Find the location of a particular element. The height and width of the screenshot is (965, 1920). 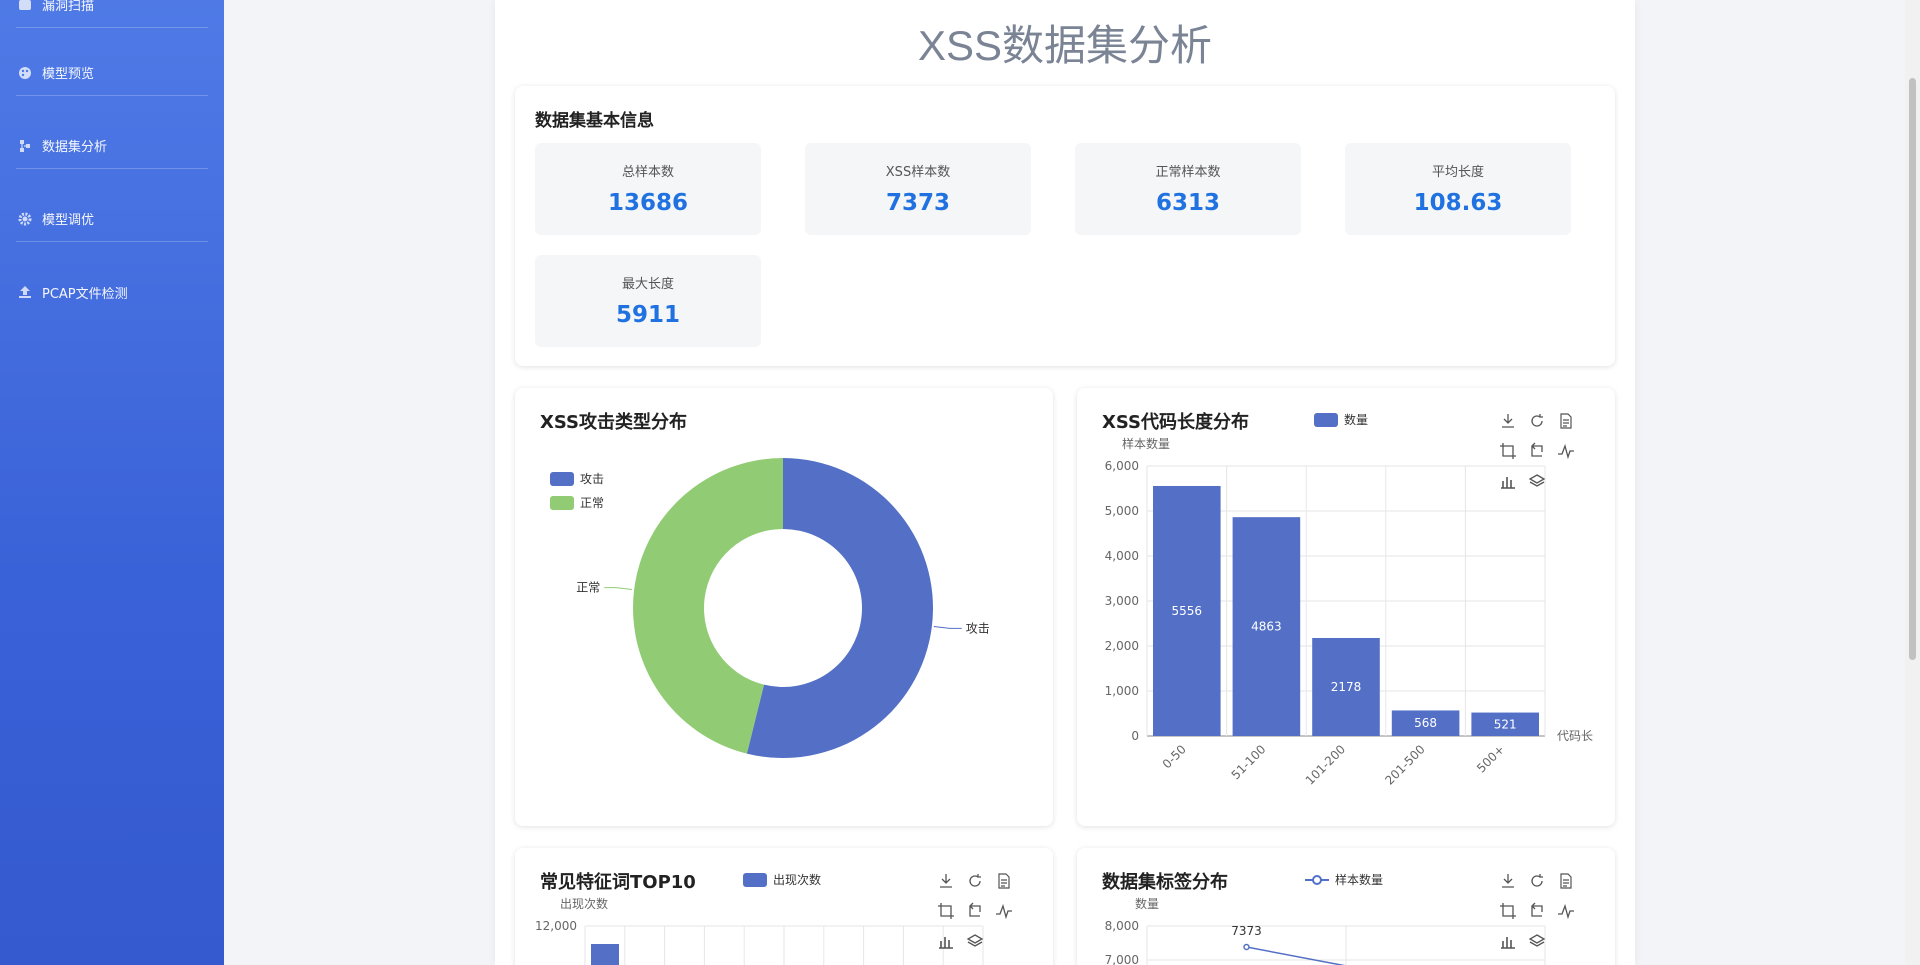

bar-data-label: 4863 is located at coordinates (1266, 627).